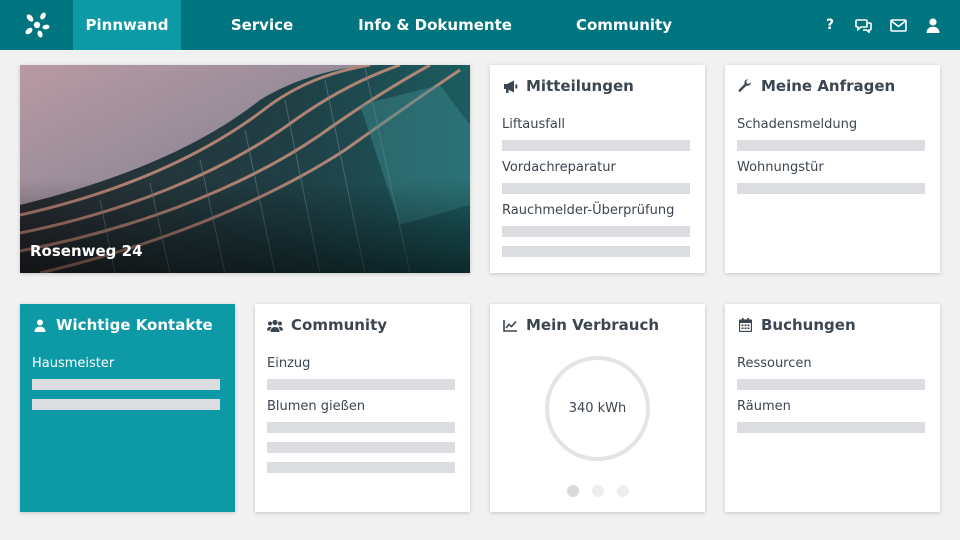 The image size is (960, 540). I want to click on announcement-item: Vordachreparatur, so click(559, 167).